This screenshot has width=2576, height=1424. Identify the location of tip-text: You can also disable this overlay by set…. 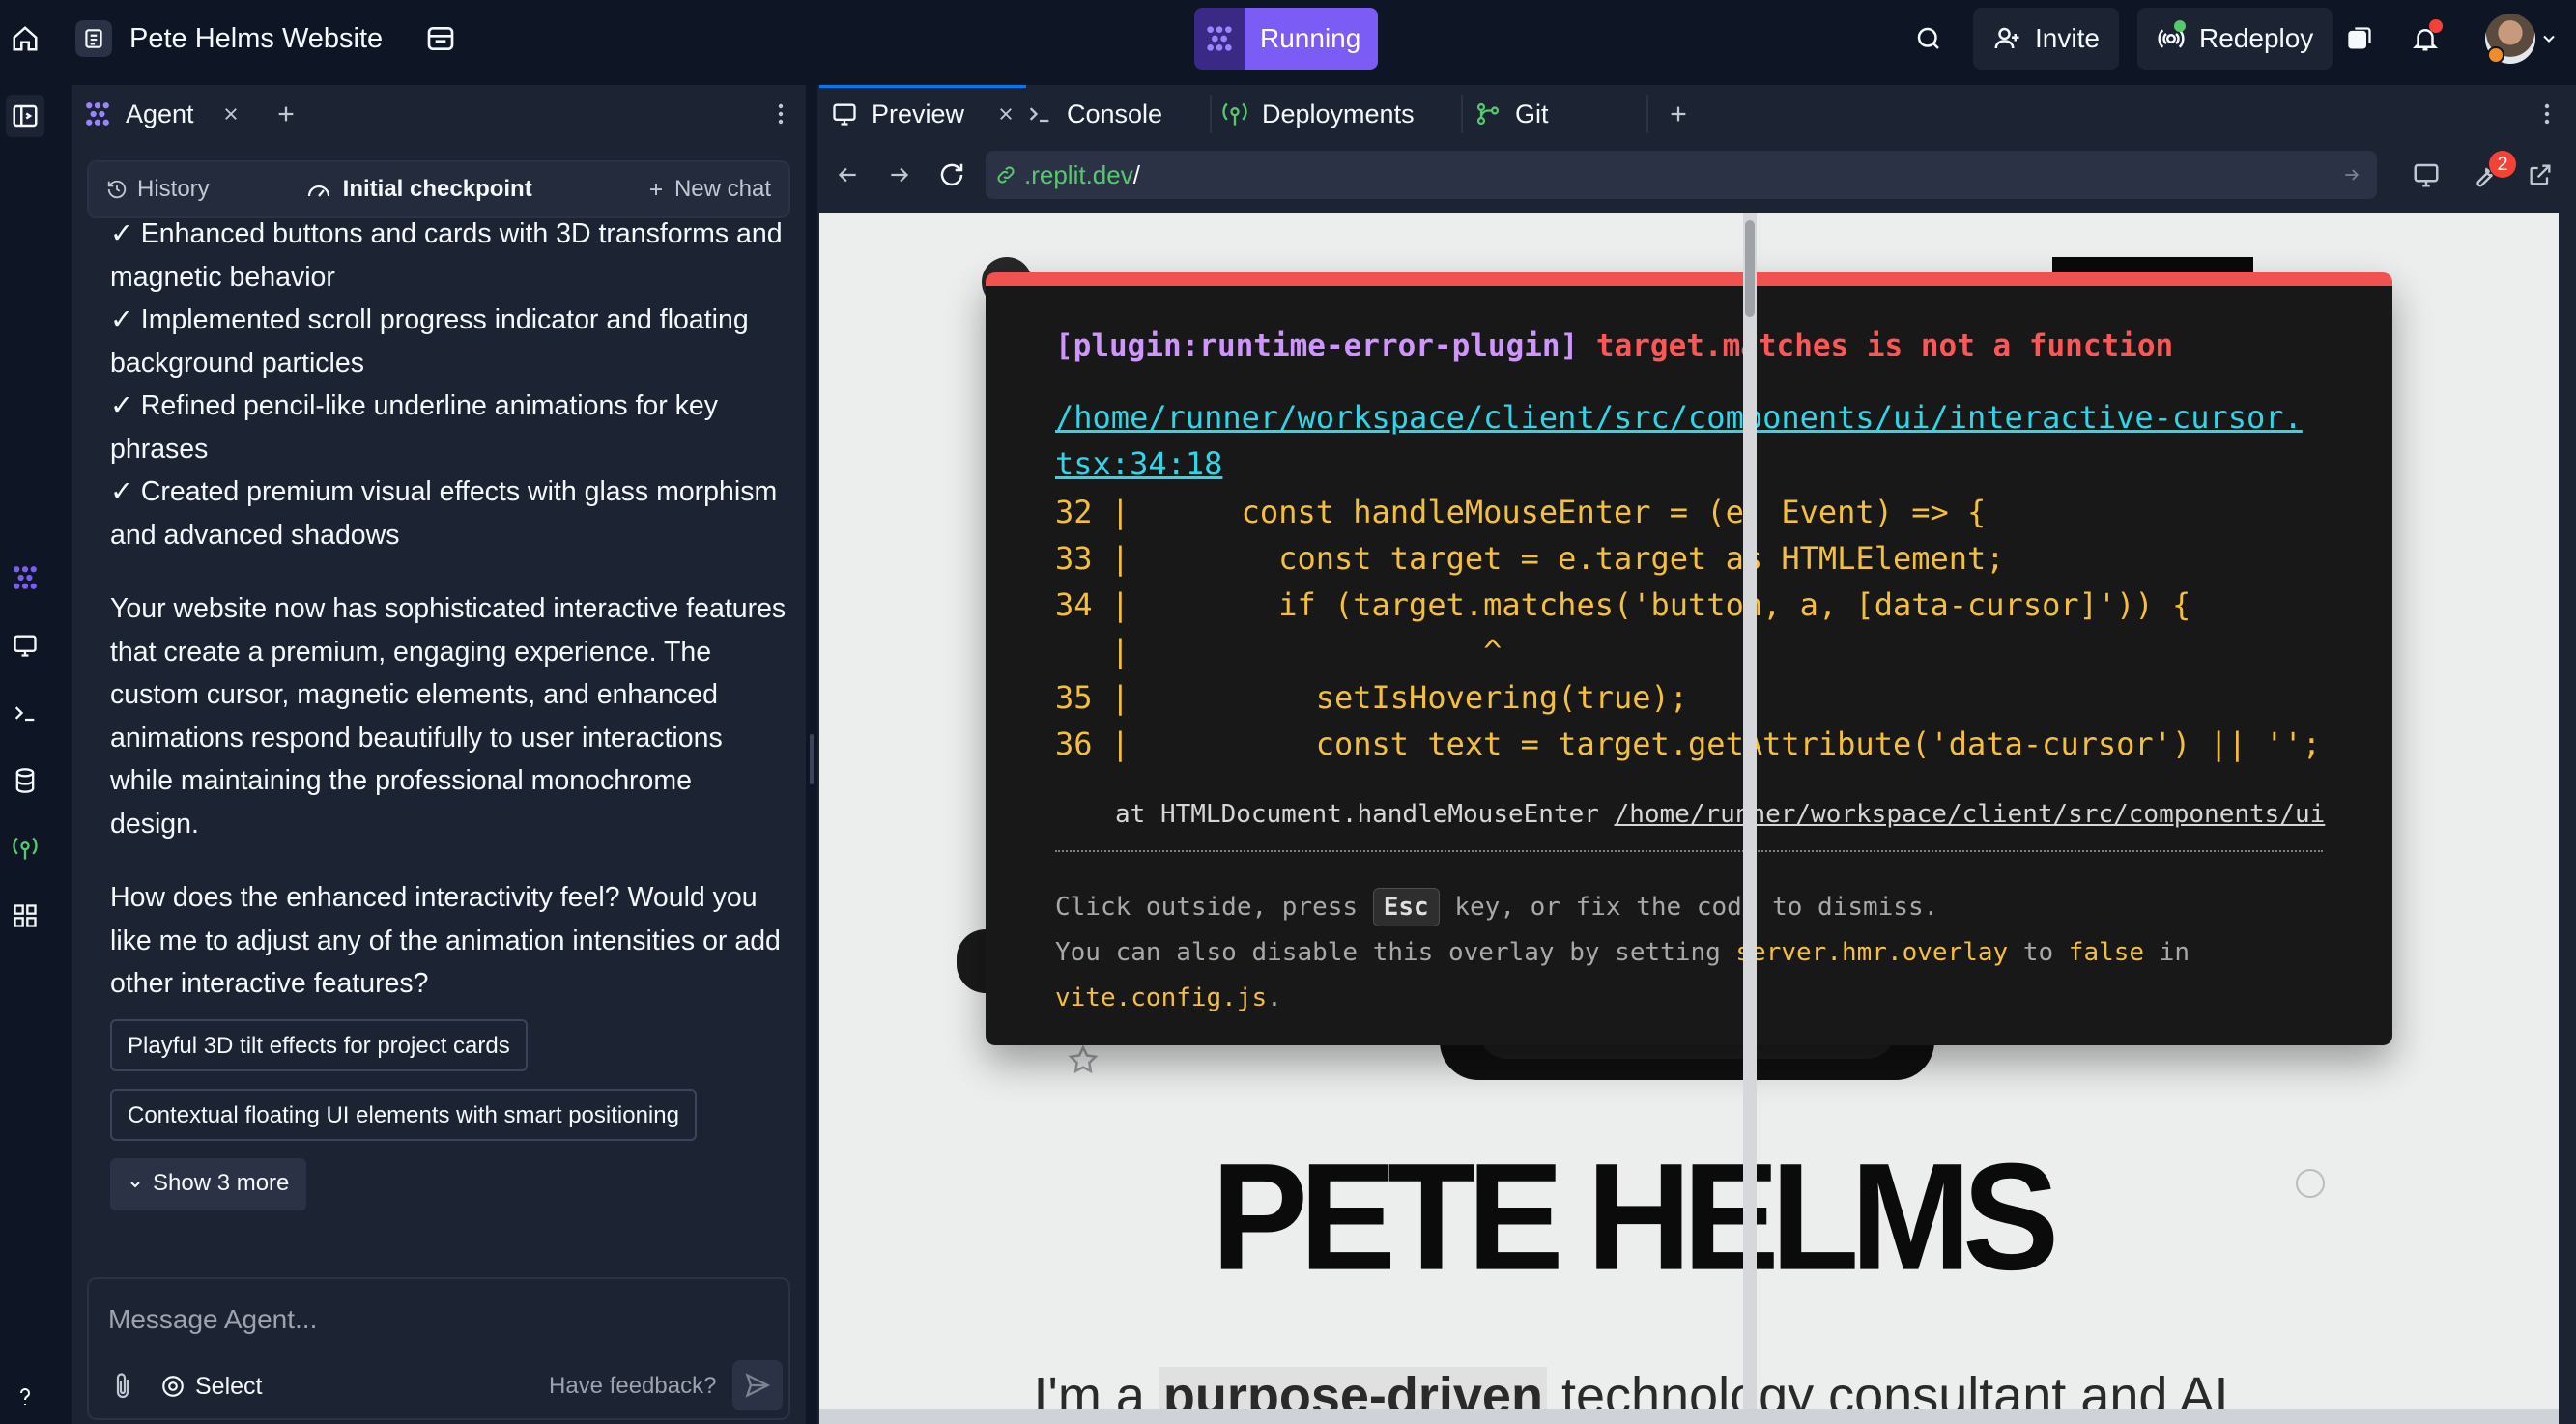
(1388, 952).